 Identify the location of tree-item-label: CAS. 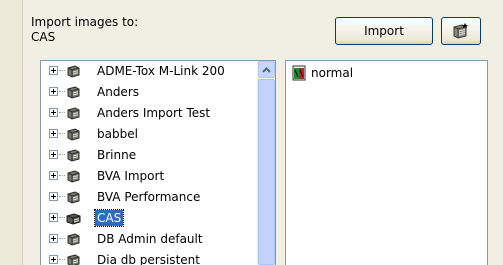
(109, 218).